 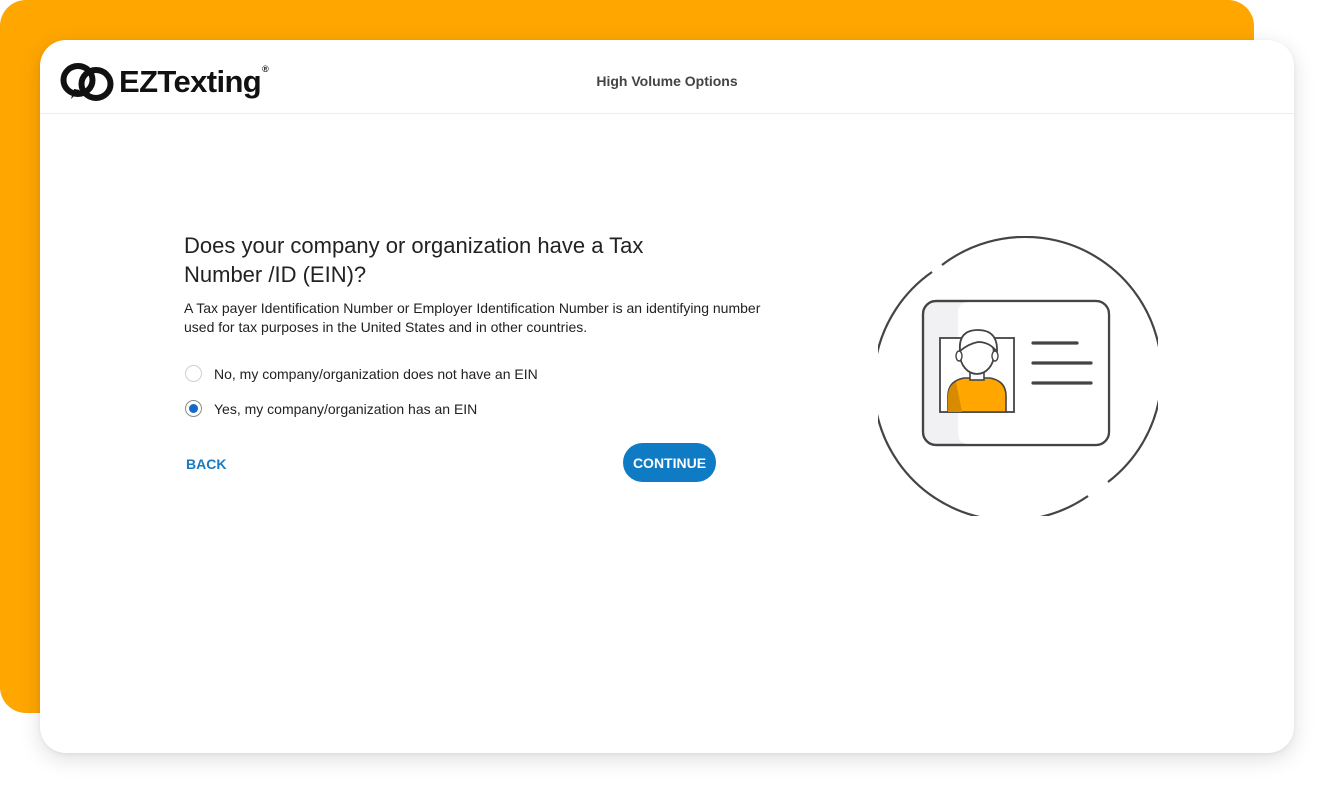 I want to click on option-has-ein: Yes, my company/organization has an EIN, so click(x=331, y=408).